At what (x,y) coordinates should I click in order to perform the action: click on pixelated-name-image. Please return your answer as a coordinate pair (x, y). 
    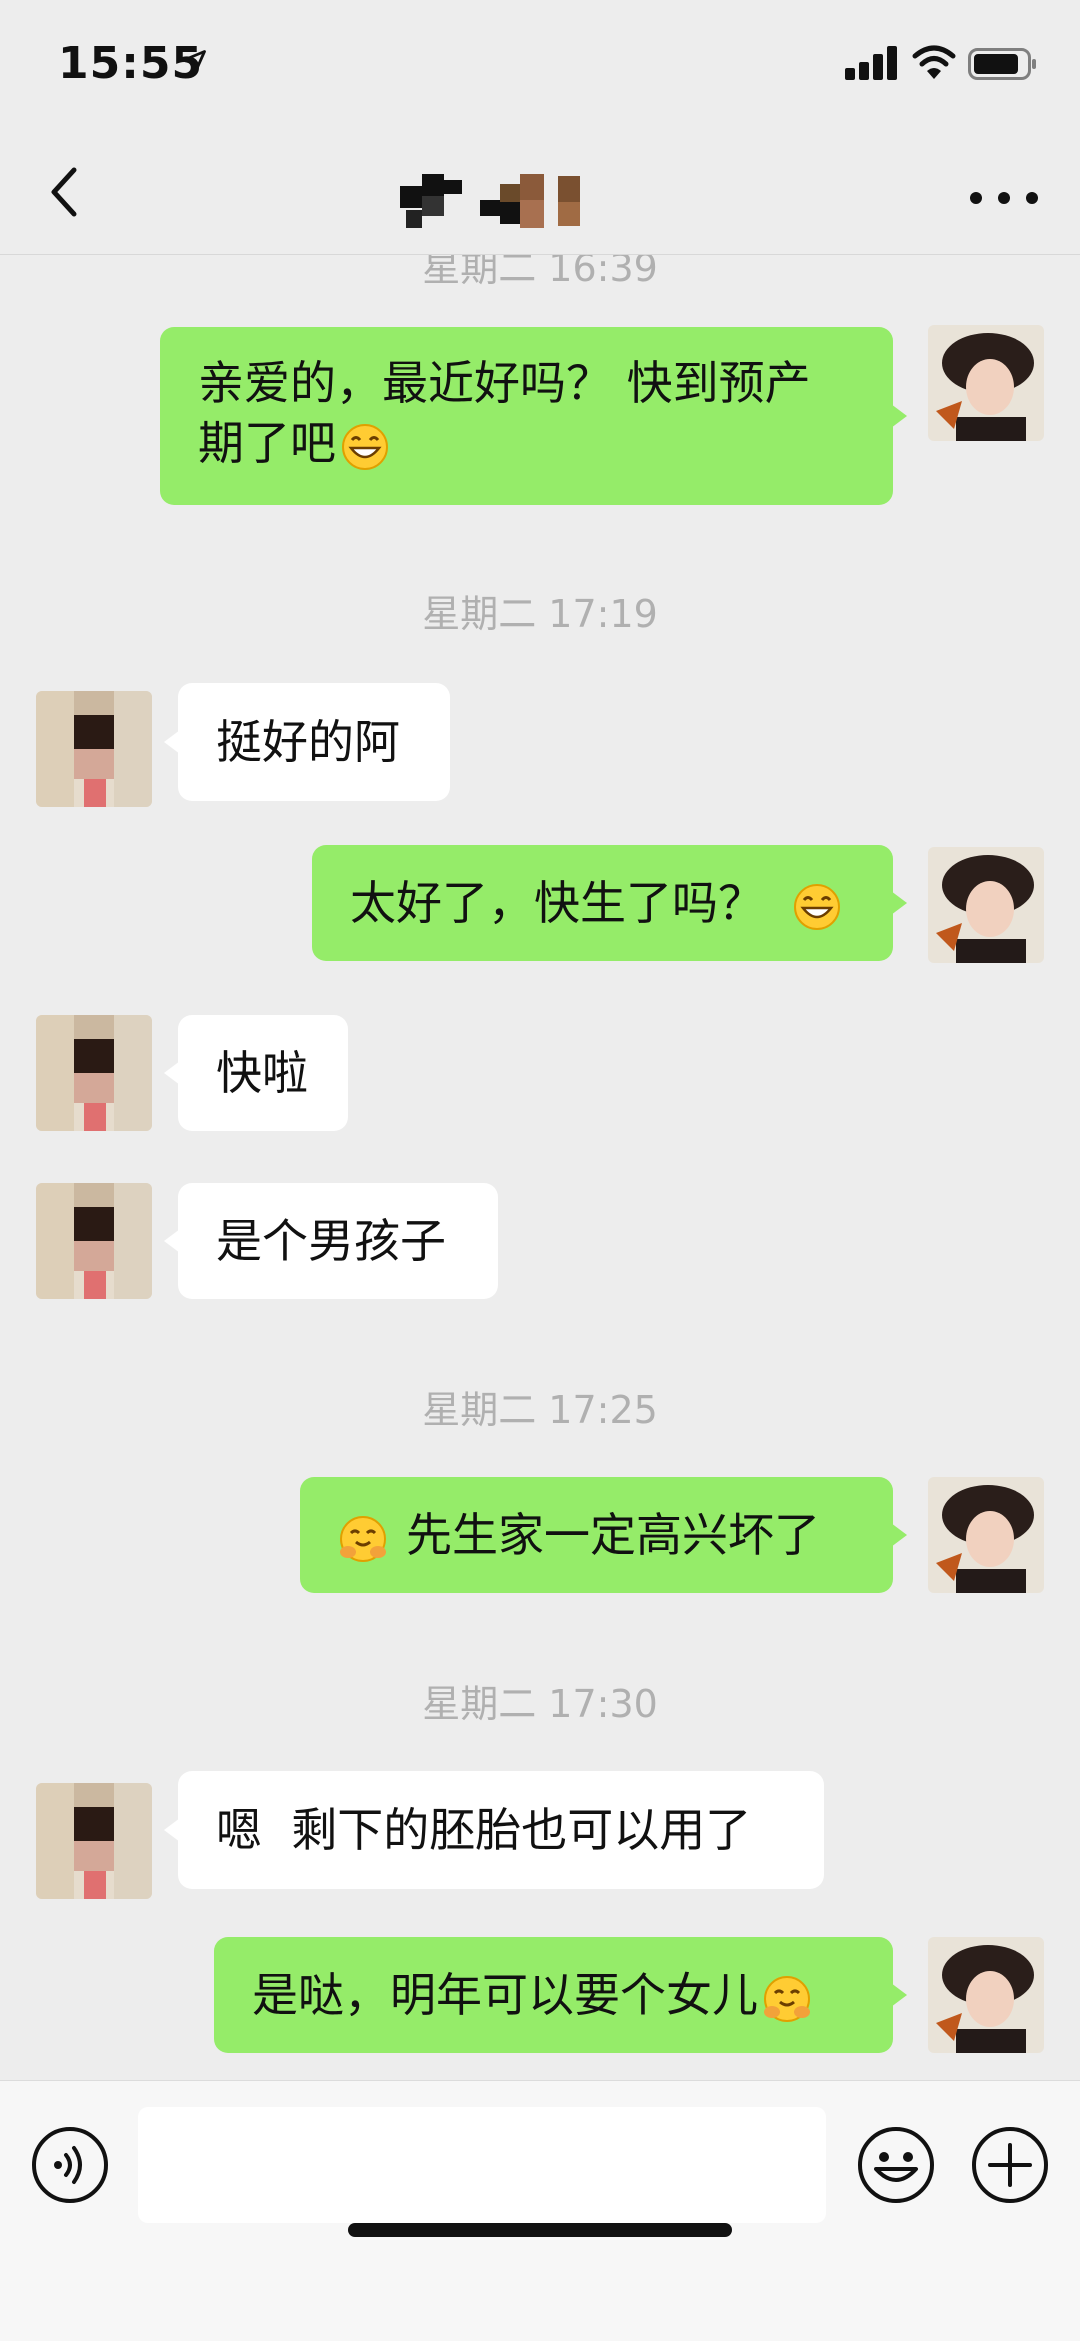
    Looking at the image, I should click on (490, 201).